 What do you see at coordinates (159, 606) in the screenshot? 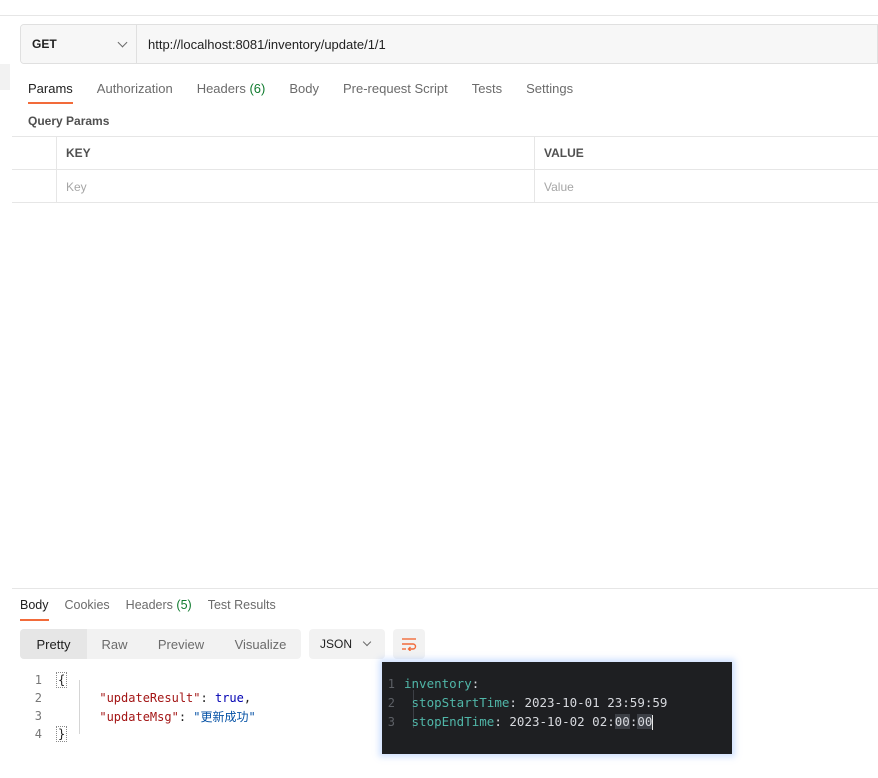
I see `response-tab-headers: Headers (5)` at bounding box center [159, 606].